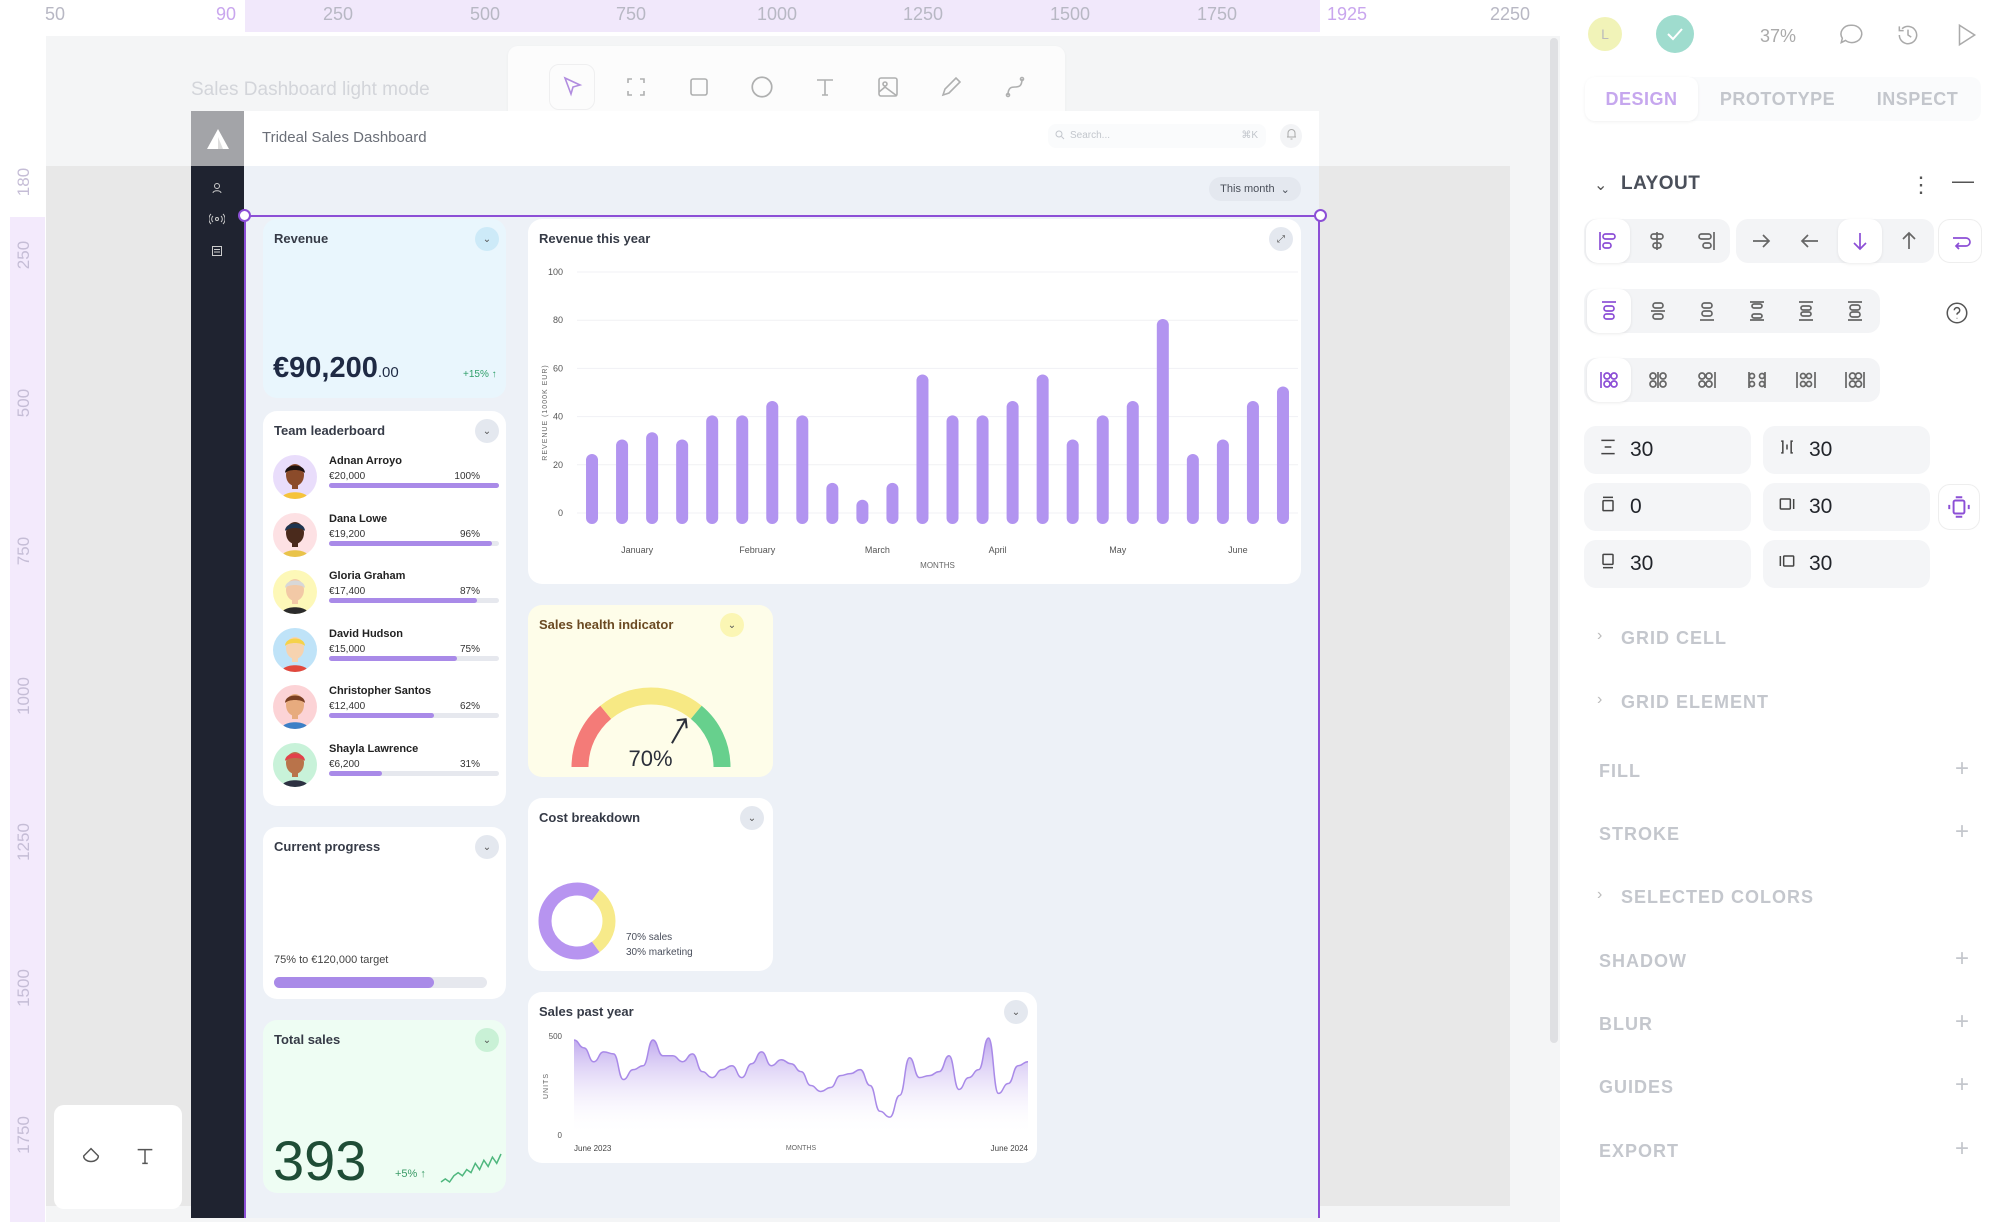 The height and width of the screenshot is (1222, 2000). Describe the element at coordinates (1667, 450) in the screenshot. I see `row-gap-field: 30` at that location.